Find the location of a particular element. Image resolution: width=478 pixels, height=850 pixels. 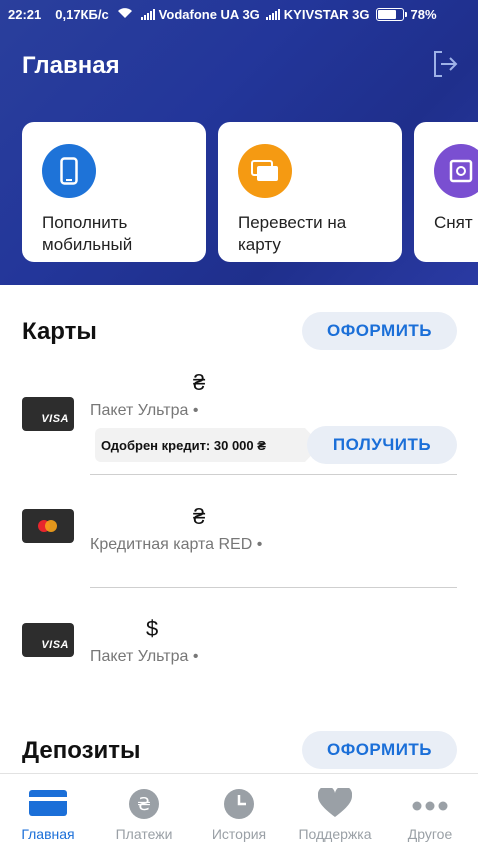

tab-support: Поддержка is located at coordinates (335, 812).